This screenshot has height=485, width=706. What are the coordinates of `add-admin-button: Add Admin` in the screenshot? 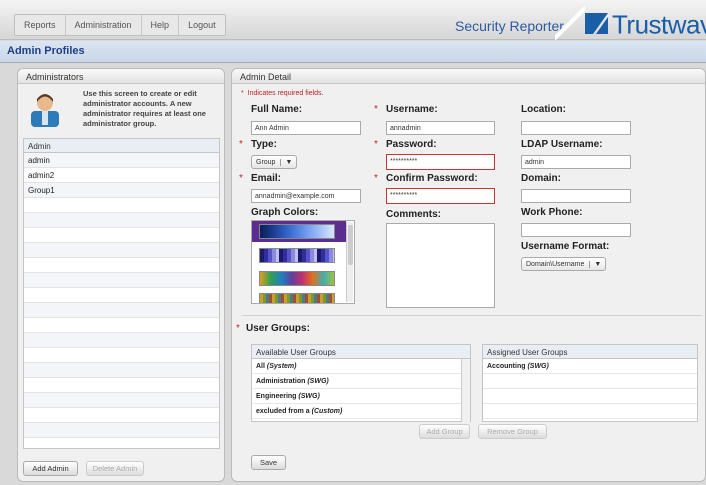 It's located at (50, 468).